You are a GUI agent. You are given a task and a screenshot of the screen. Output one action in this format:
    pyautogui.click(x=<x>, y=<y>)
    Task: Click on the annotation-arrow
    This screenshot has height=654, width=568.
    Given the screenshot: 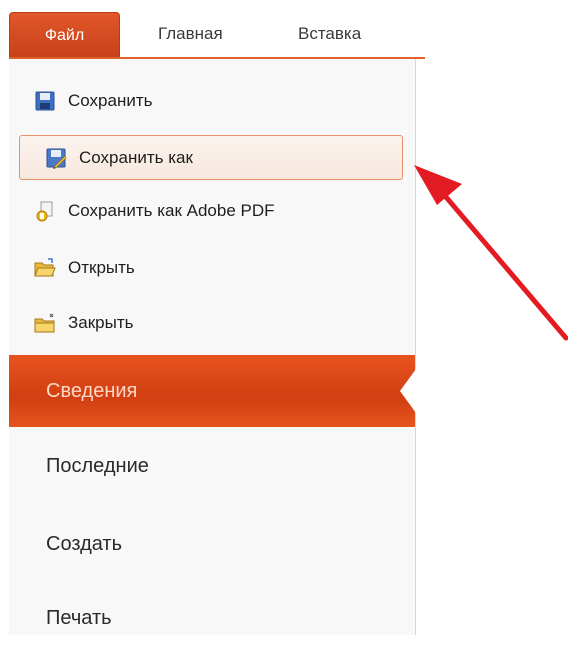 What is the action you would take?
    pyautogui.click(x=491, y=253)
    